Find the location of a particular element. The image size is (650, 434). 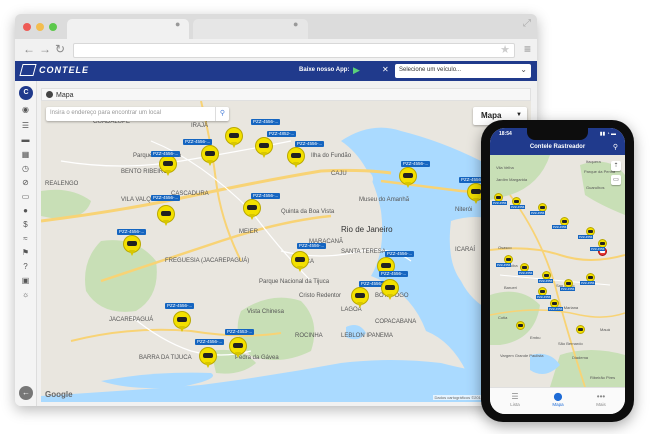

fullscreen-toggle-icon: ✕ is located at coordinates (385, 69).